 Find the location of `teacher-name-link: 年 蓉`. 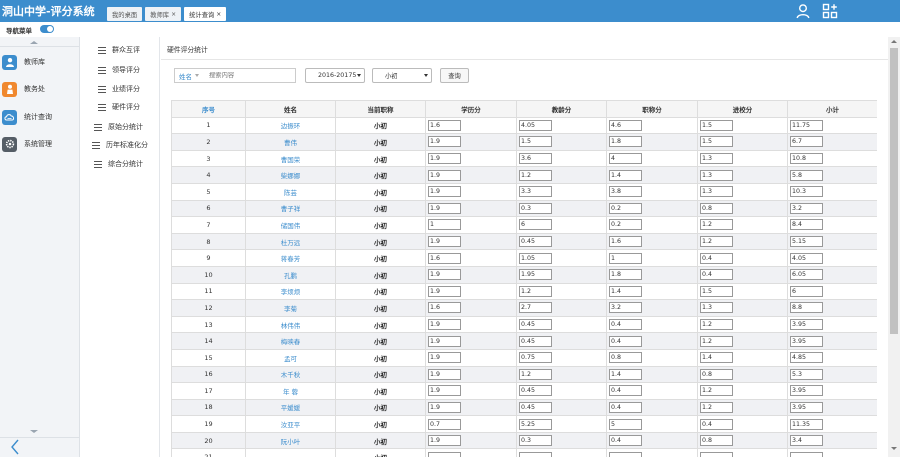

teacher-name-link: 年 蓉 is located at coordinates (290, 391).